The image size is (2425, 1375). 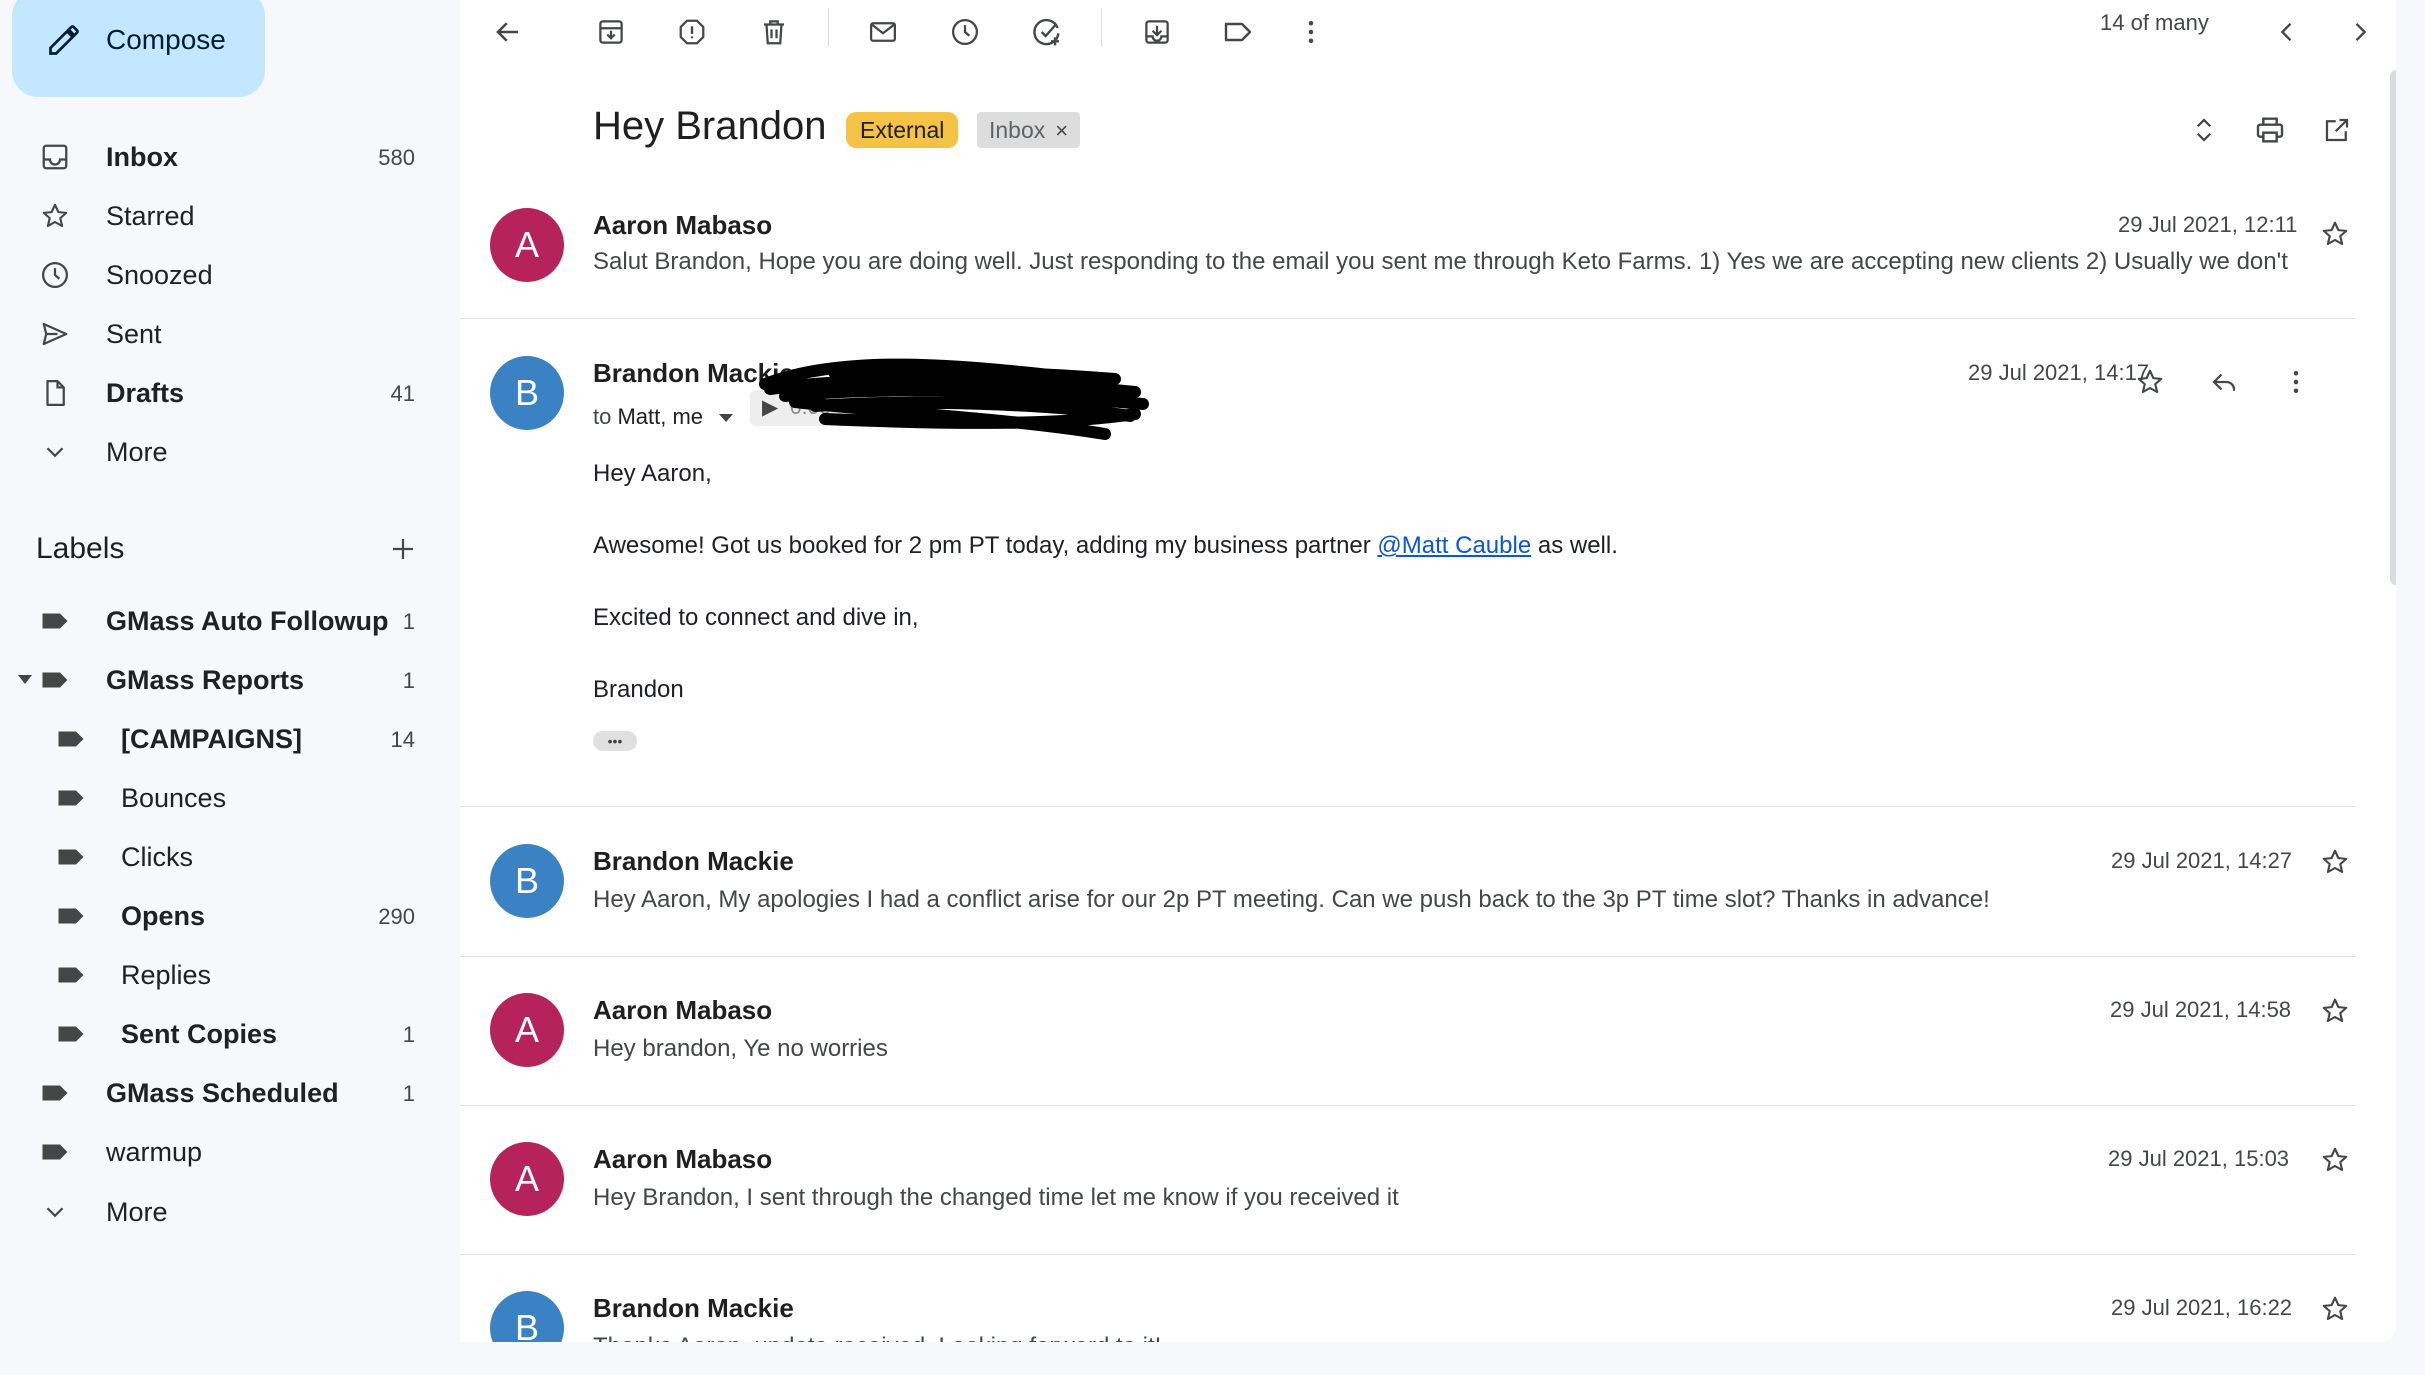 What do you see at coordinates (215, 856) in the screenshot?
I see `label-clicks: Clicks` at bounding box center [215, 856].